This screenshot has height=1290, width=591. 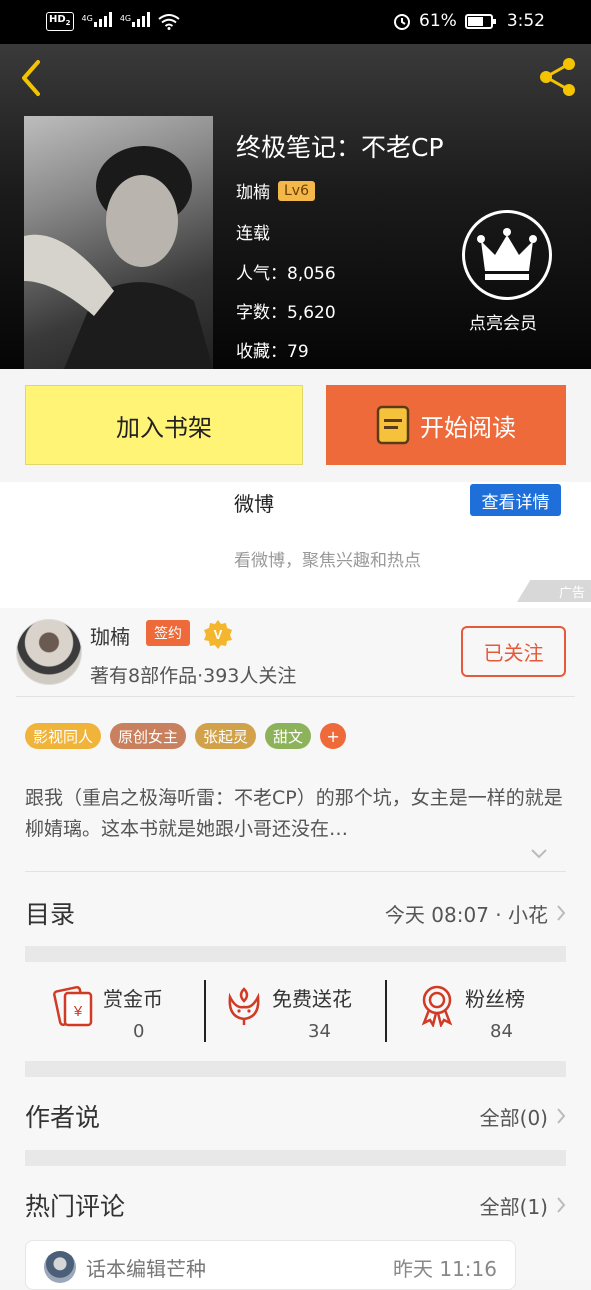 What do you see at coordinates (63, 736) in the screenshot?
I see `tag-item: 影视同人` at bounding box center [63, 736].